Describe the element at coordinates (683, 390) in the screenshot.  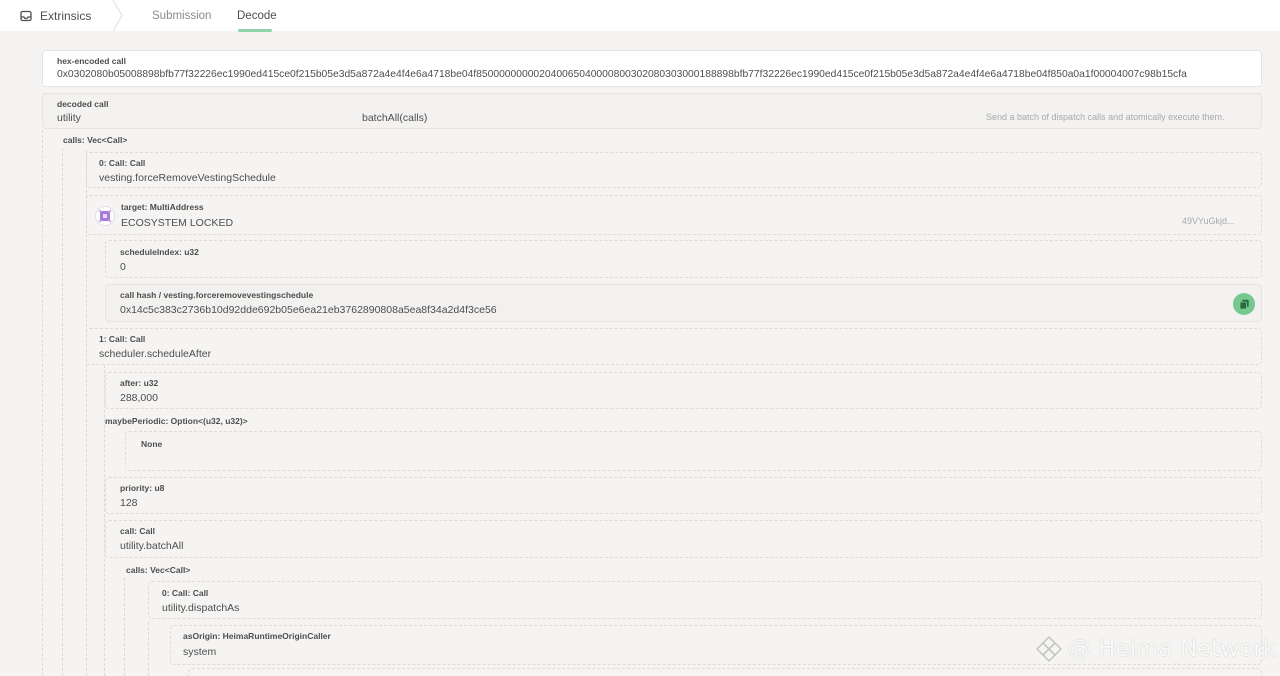
I see `after-box` at that location.